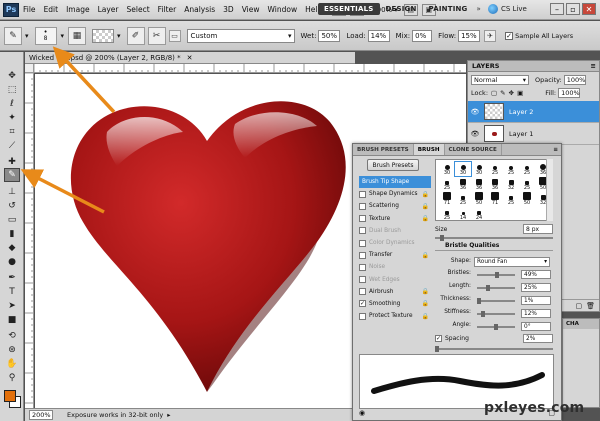  Describe the element at coordinates (496, 301) in the screenshot. I see `thickness-slider` at that location.